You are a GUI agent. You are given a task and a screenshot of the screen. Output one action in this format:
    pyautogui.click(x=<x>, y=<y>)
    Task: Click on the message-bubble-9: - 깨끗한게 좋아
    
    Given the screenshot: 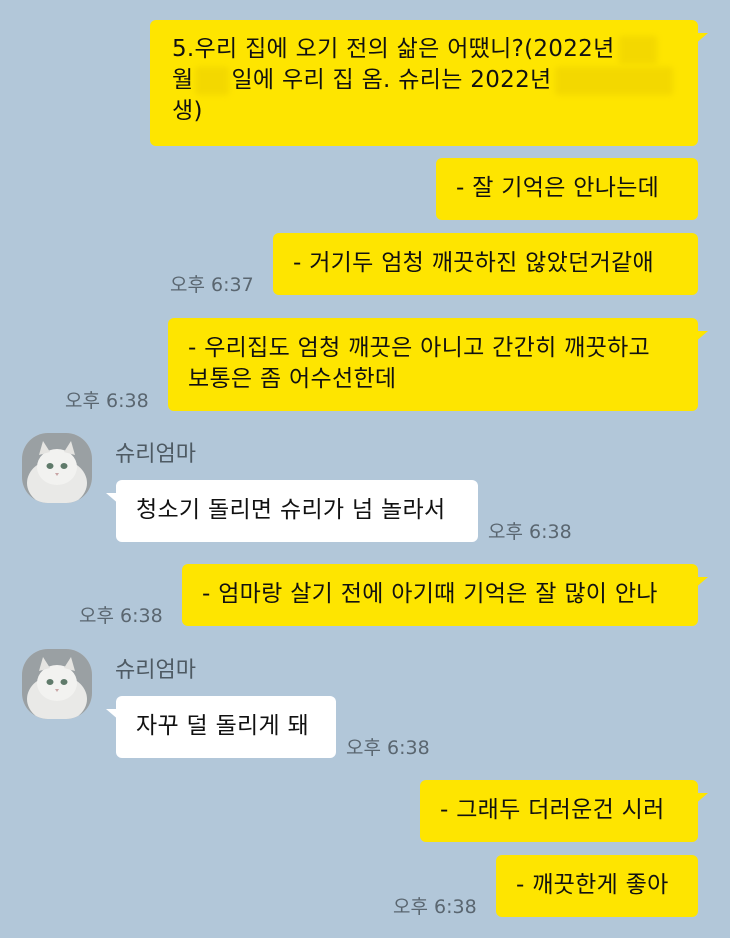 What is the action you would take?
    pyautogui.click(x=597, y=886)
    